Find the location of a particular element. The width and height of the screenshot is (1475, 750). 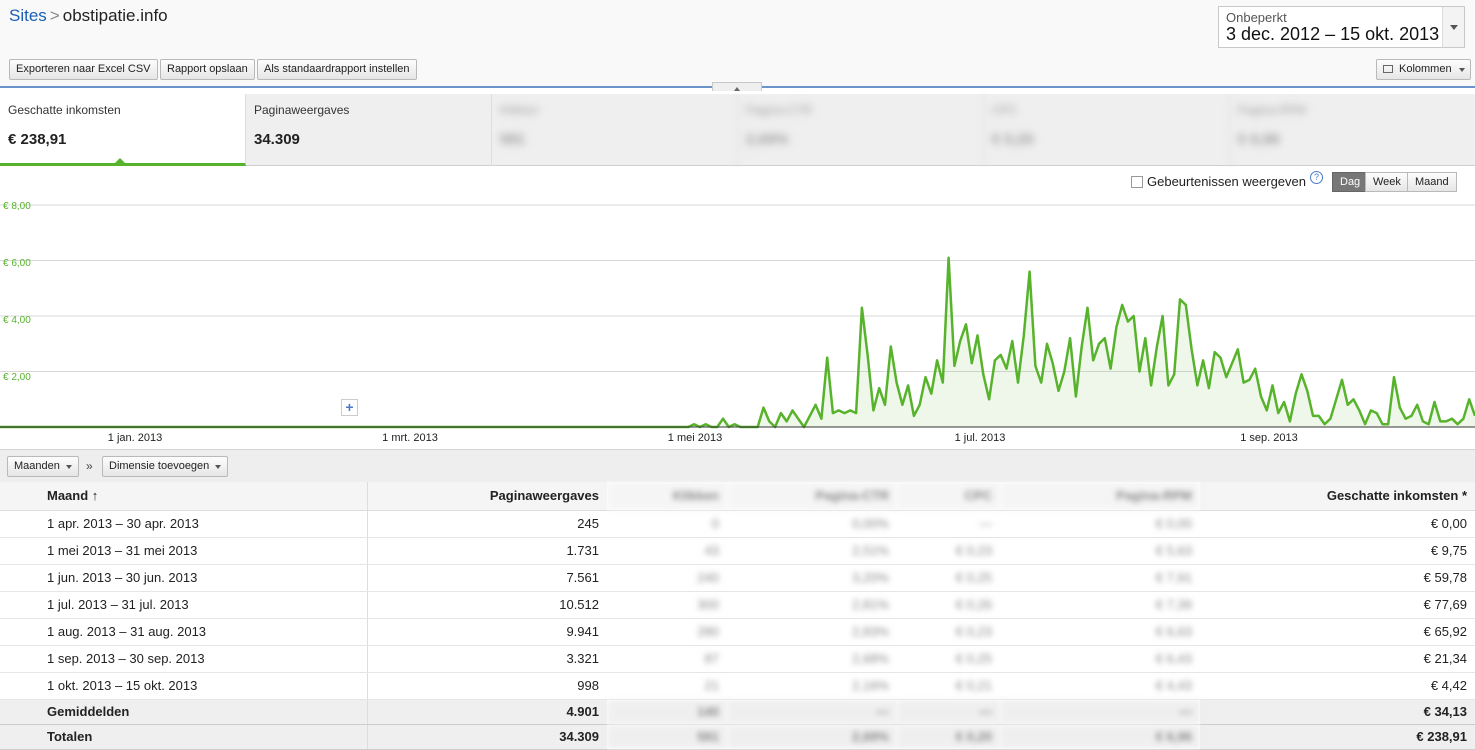

cell-pageviews: 10.512 is located at coordinates (487, 605).